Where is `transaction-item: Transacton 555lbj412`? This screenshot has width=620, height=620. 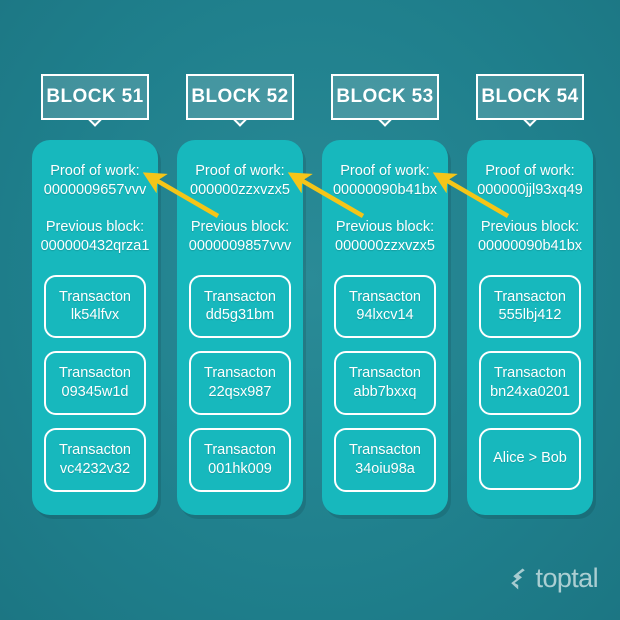
transaction-item: Transacton 555lbj412 is located at coordinates (530, 306).